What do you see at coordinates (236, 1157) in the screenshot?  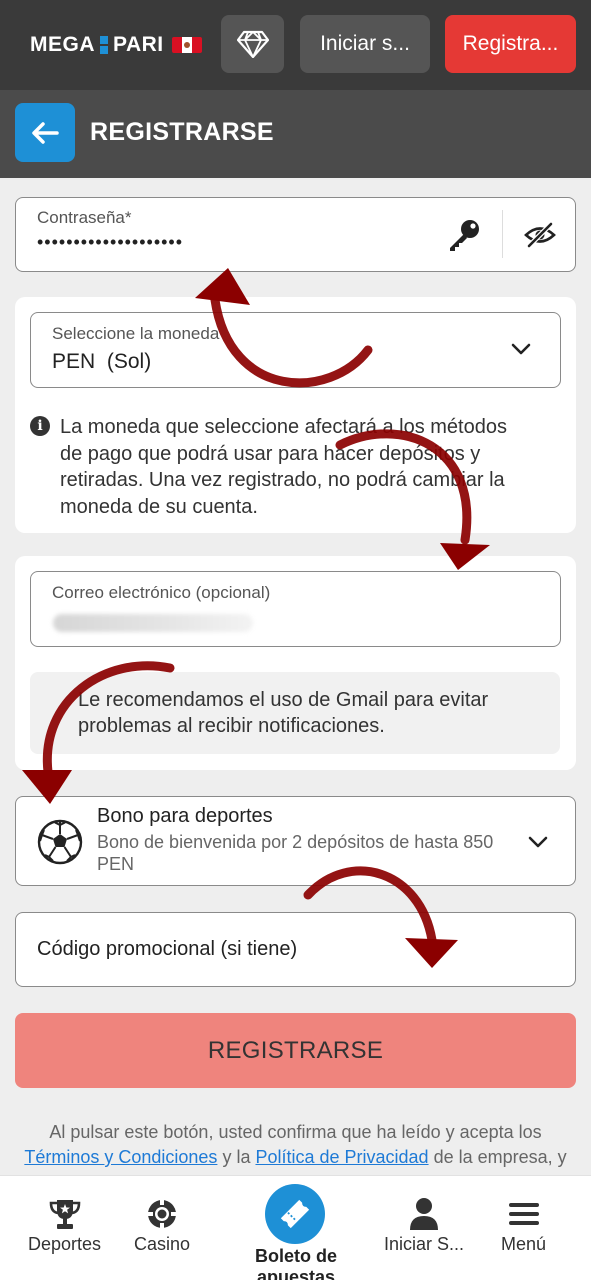 I see `legal-and: y la` at bounding box center [236, 1157].